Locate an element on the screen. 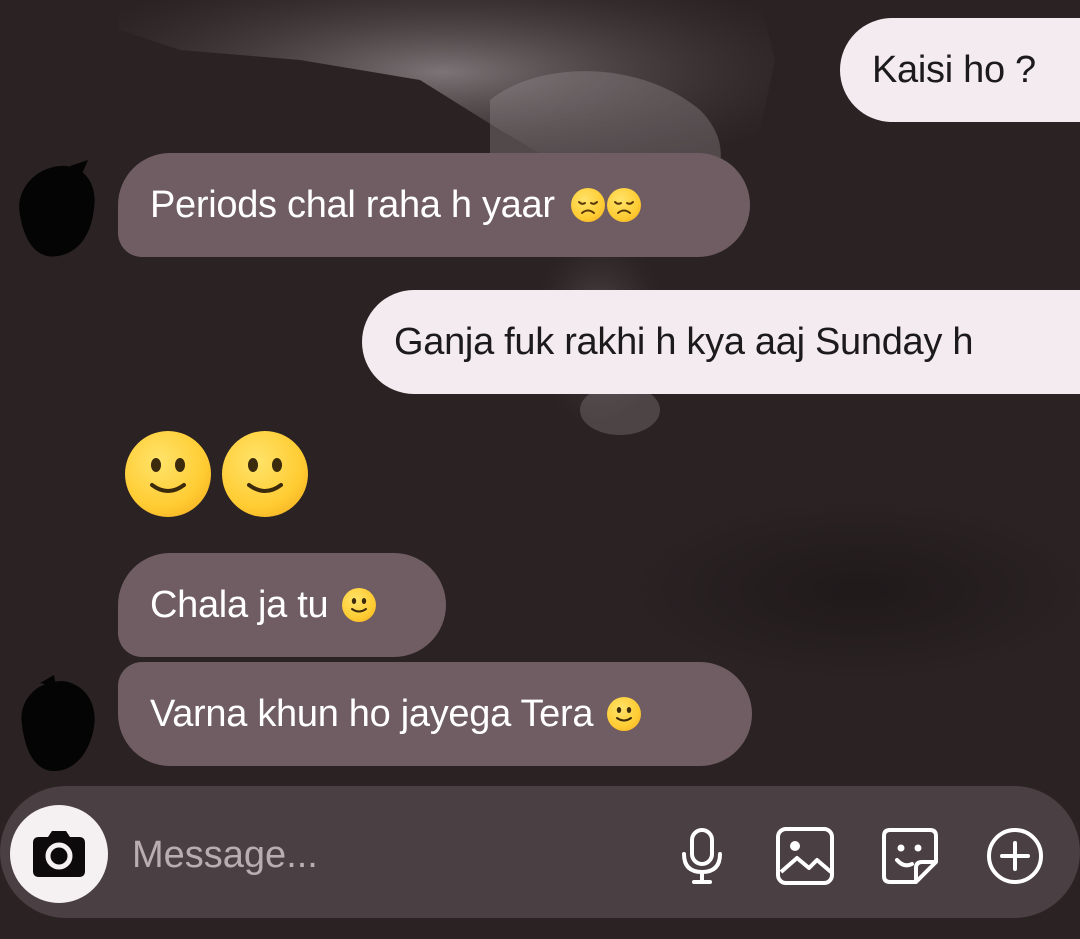  camera-icon is located at coordinates (59, 854).